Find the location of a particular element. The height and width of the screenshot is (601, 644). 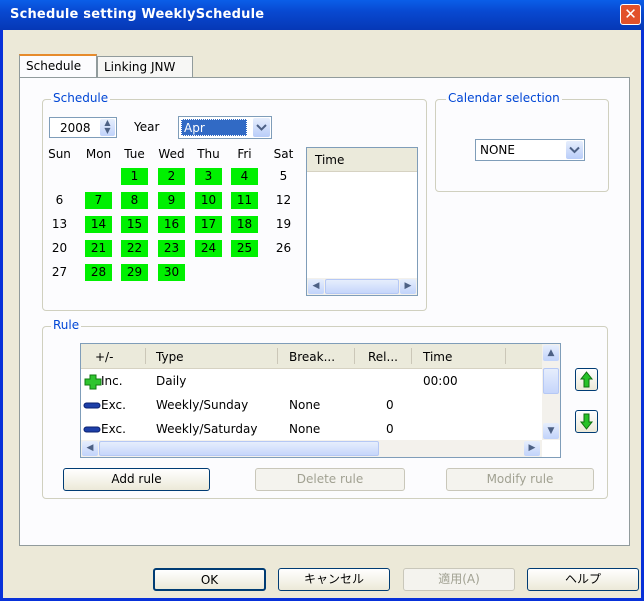

row-type: Weekly/Sunday is located at coordinates (202, 405).